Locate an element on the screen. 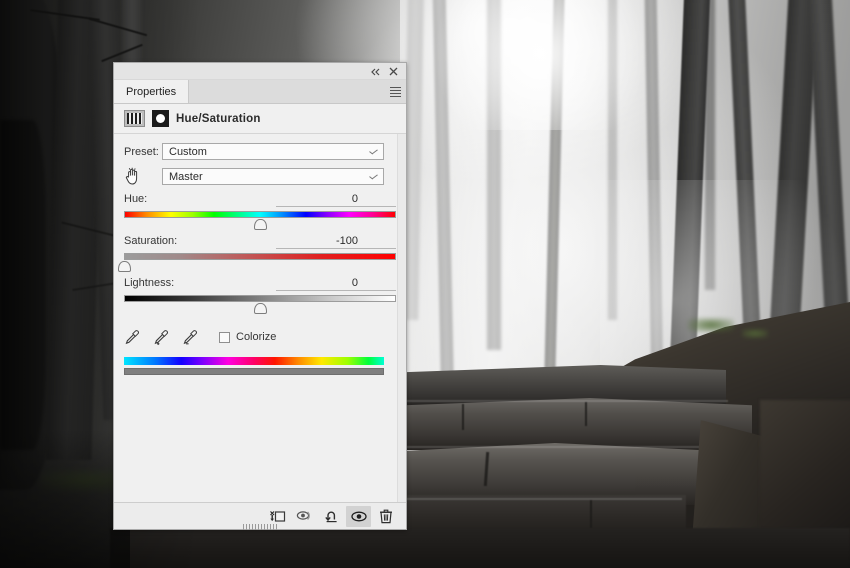 The image size is (850, 568). close-icon is located at coordinates (393, 71).